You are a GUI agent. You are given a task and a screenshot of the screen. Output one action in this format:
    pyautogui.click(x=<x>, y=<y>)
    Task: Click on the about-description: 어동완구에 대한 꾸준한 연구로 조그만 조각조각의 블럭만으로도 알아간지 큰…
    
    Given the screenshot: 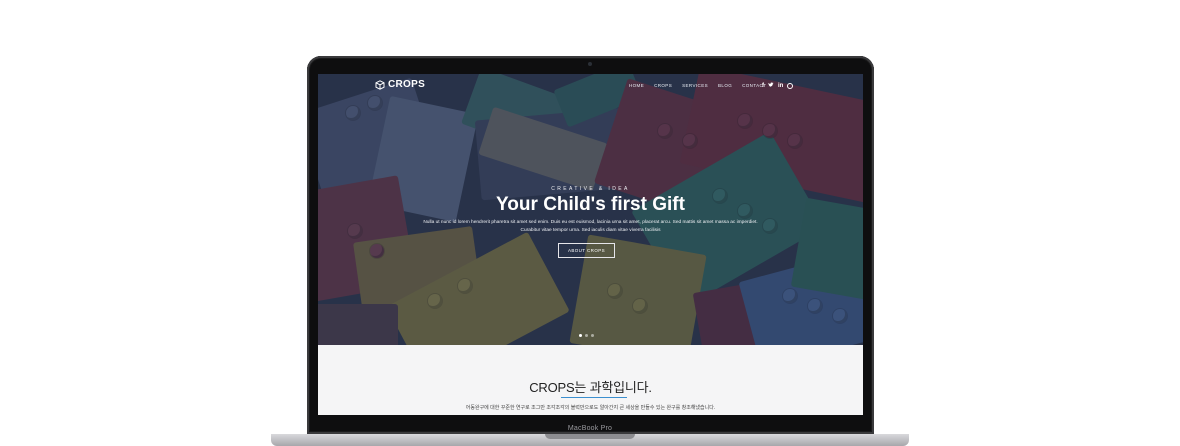 What is the action you would take?
    pyautogui.click(x=590, y=408)
    